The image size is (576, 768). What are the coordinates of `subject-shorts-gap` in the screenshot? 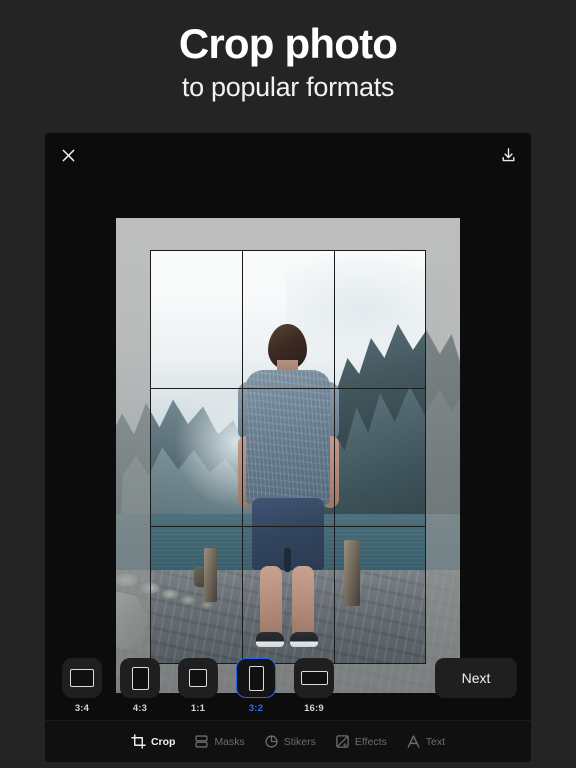 It's located at (287, 560).